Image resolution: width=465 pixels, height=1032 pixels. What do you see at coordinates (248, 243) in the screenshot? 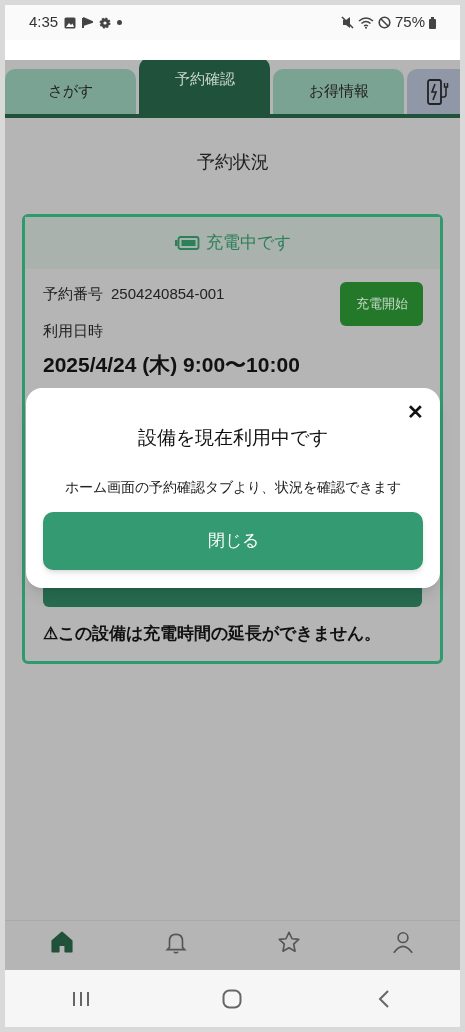
I see `status-text: 充電中です` at bounding box center [248, 243].